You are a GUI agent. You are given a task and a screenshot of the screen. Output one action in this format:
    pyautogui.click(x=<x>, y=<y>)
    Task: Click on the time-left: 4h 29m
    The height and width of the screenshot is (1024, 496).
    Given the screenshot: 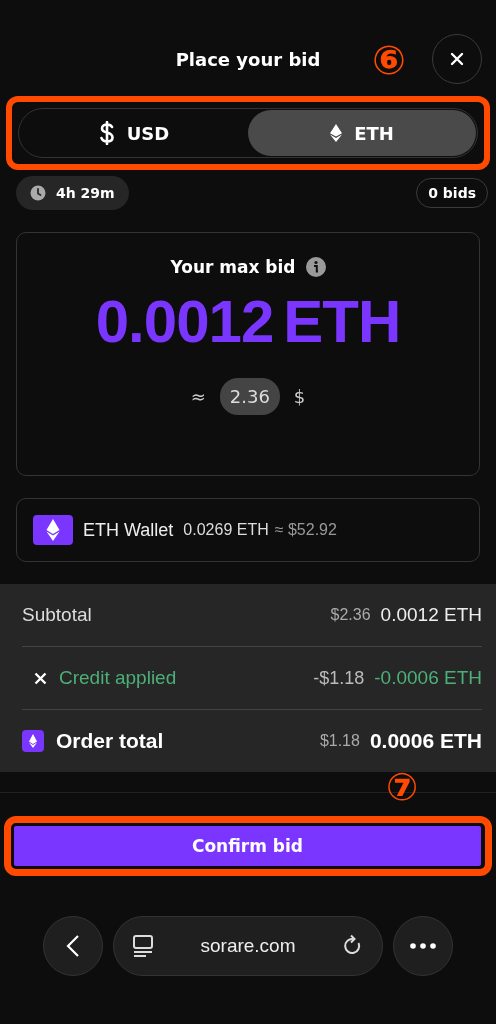 What is the action you would take?
    pyautogui.click(x=85, y=193)
    